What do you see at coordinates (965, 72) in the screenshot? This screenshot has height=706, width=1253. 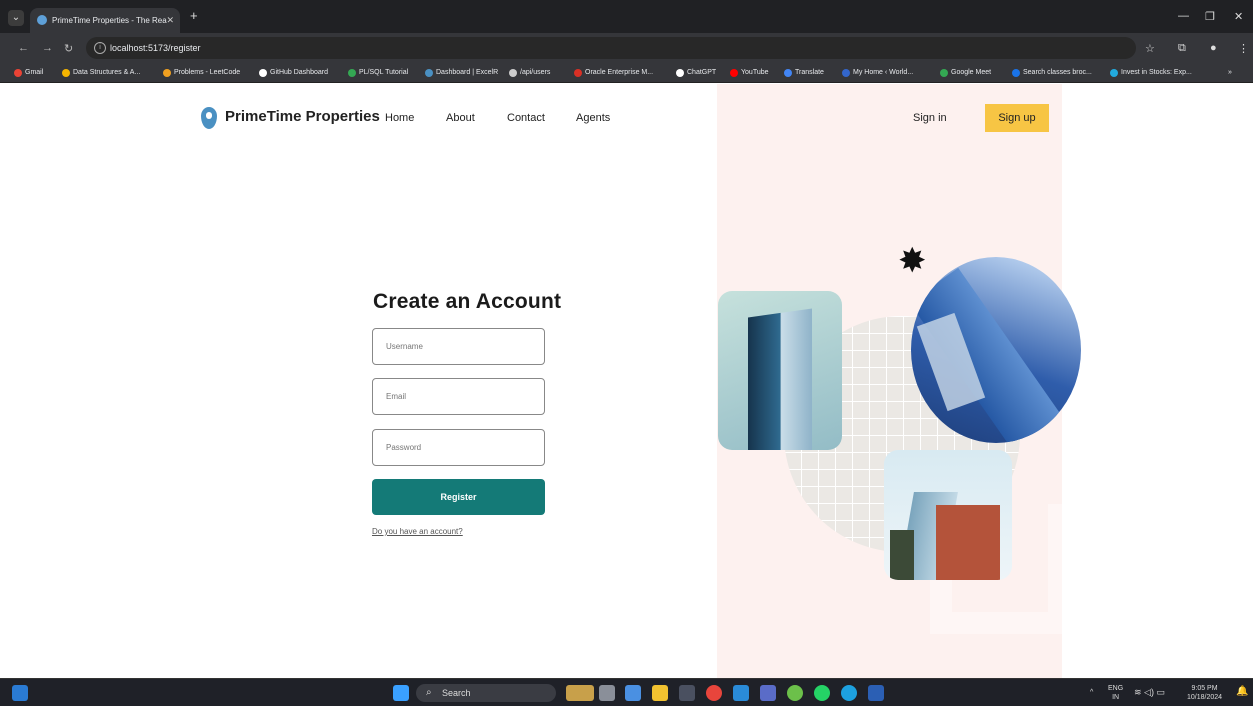 I see `bookmark-item: Google Meet` at bounding box center [965, 72].